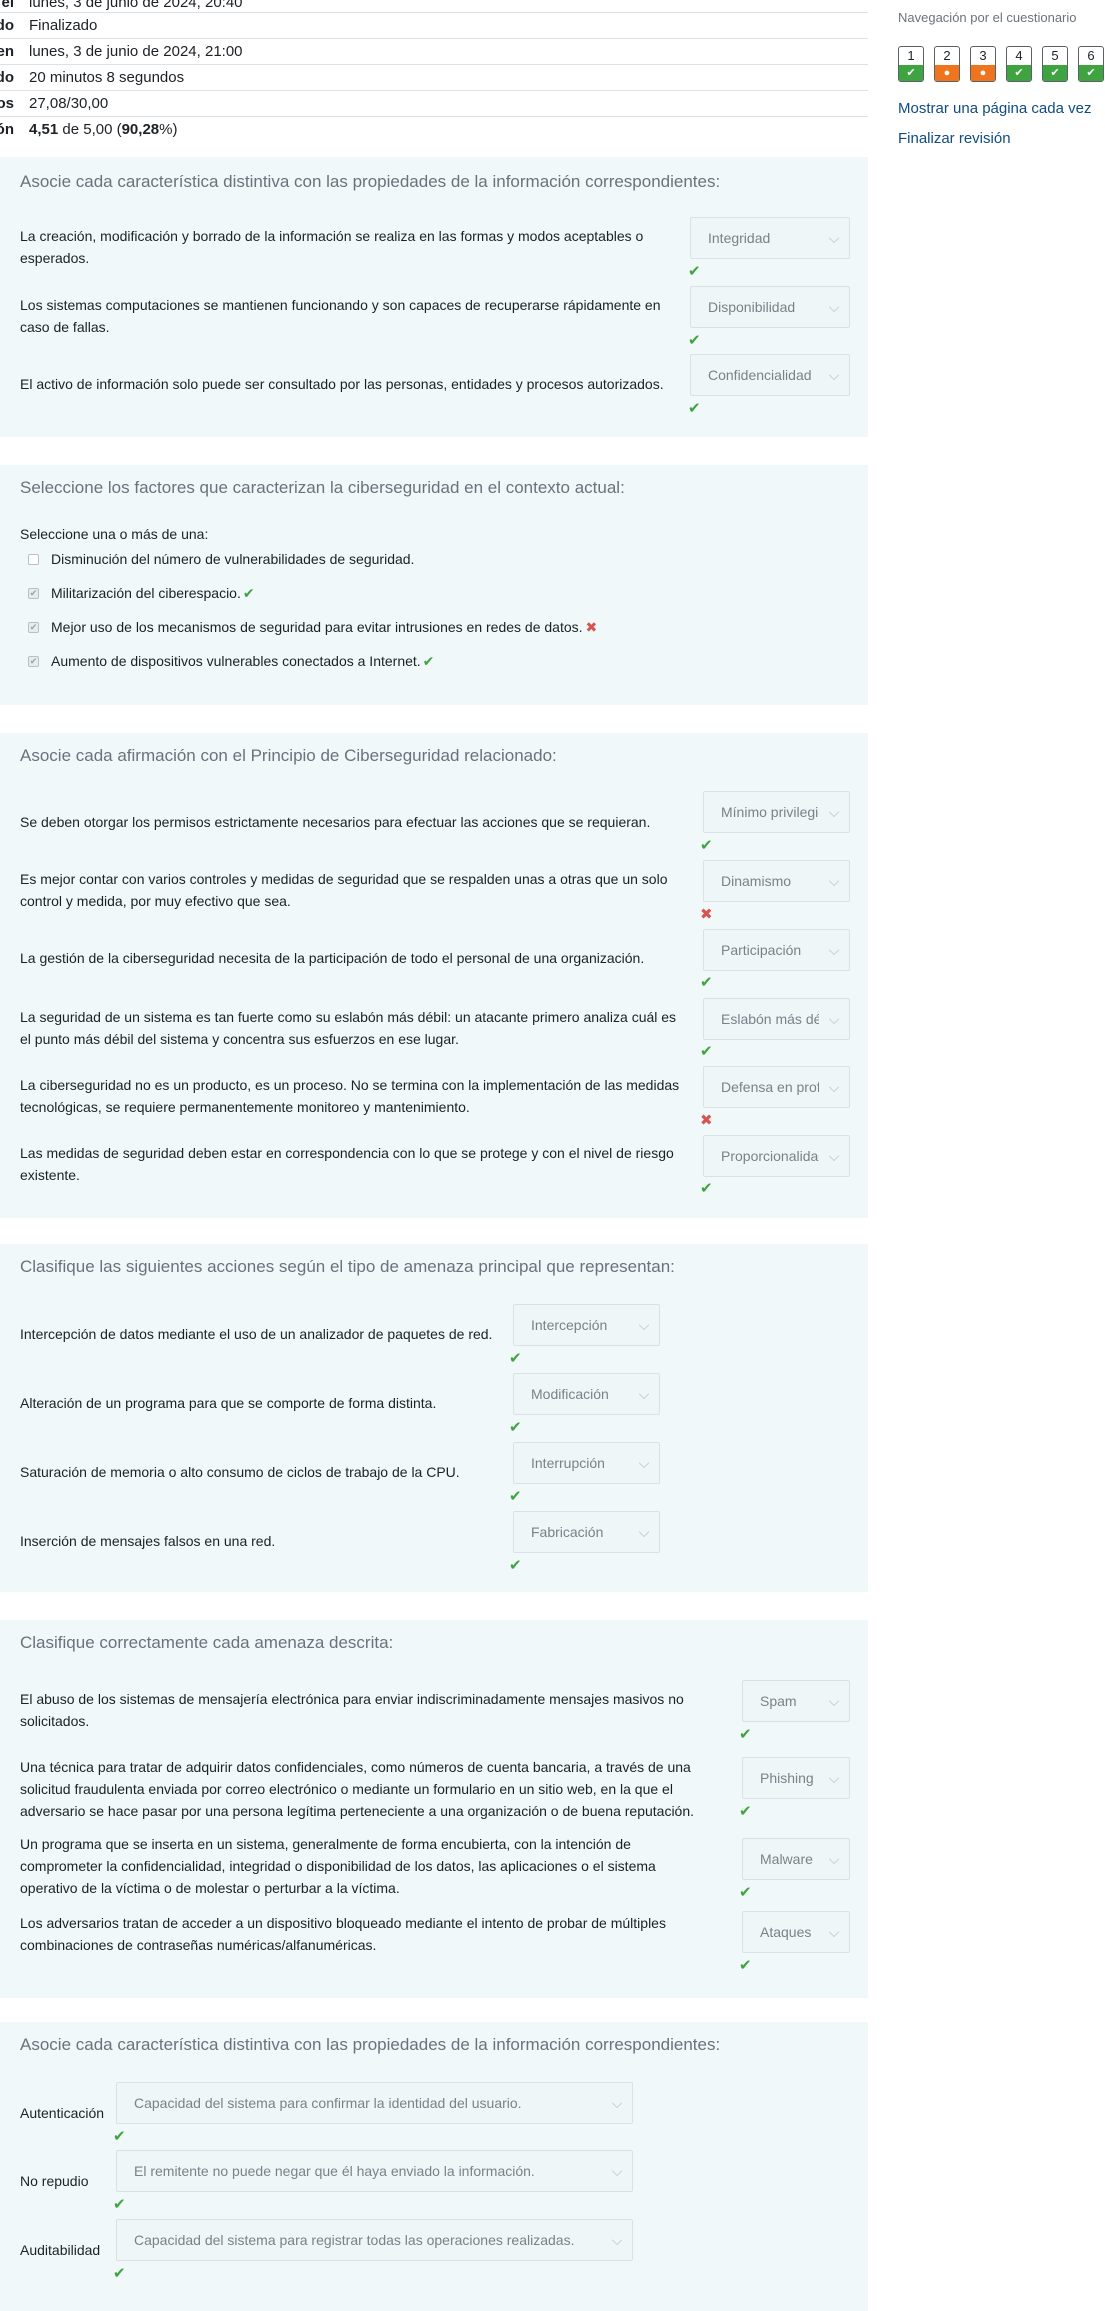 This screenshot has width=1105, height=2311. I want to click on nav-question-2: 2 ●, so click(947, 64).